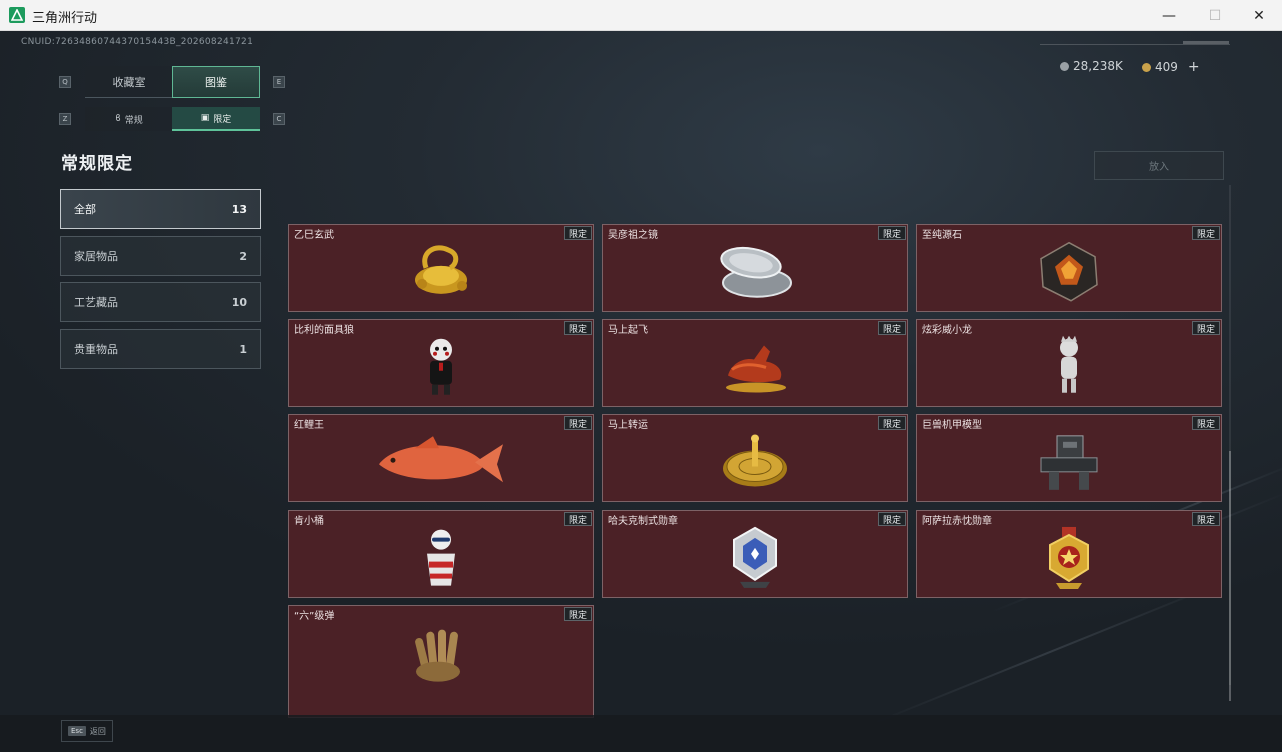 The height and width of the screenshot is (752, 1282). What do you see at coordinates (160, 302) in the screenshot?
I see `category-craft: 工艺藏品 10` at bounding box center [160, 302].